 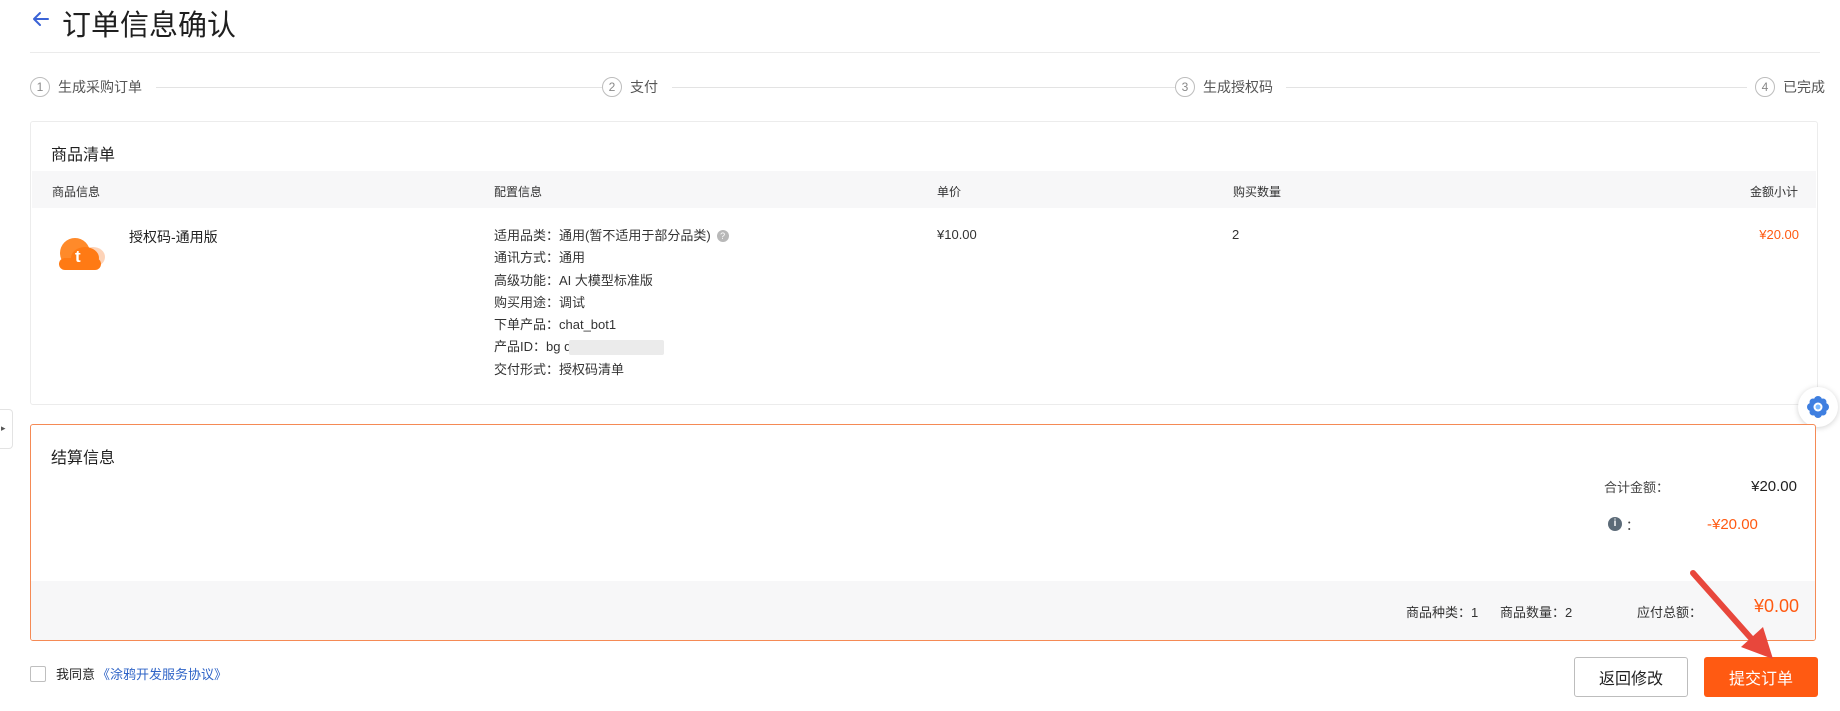 What do you see at coordinates (925, 26) in the screenshot?
I see `page-header: 订单信息确认` at bounding box center [925, 26].